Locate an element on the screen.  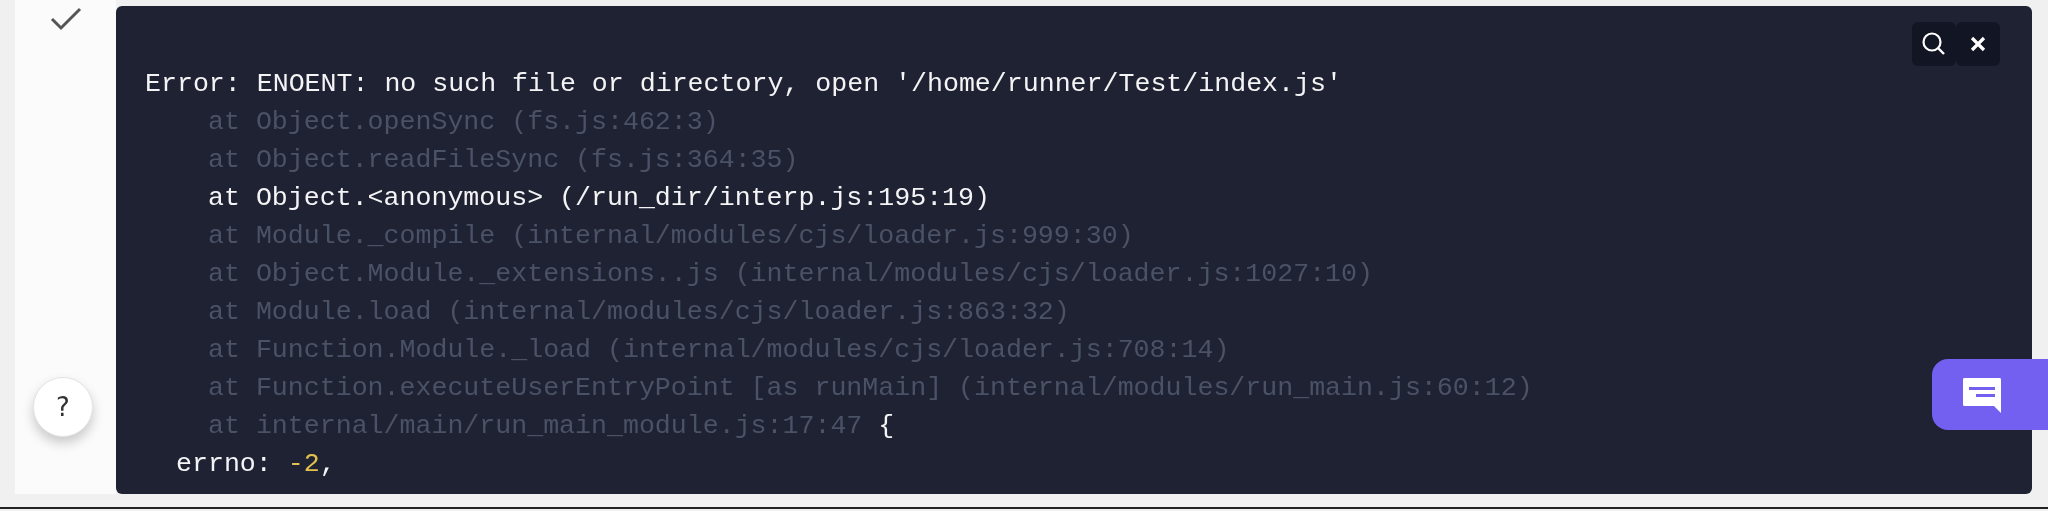
property-value: -2 is located at coordinates (303, 464).